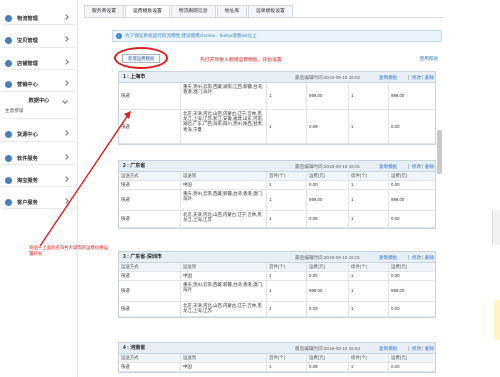 This screenshot has width=500, height=377. What do you see at coordinates (328, 77) in the screenshot?
I see `template-edit-time: 最后编辑时间:2018-09-10 16:02` at bounding box center [328, 77].